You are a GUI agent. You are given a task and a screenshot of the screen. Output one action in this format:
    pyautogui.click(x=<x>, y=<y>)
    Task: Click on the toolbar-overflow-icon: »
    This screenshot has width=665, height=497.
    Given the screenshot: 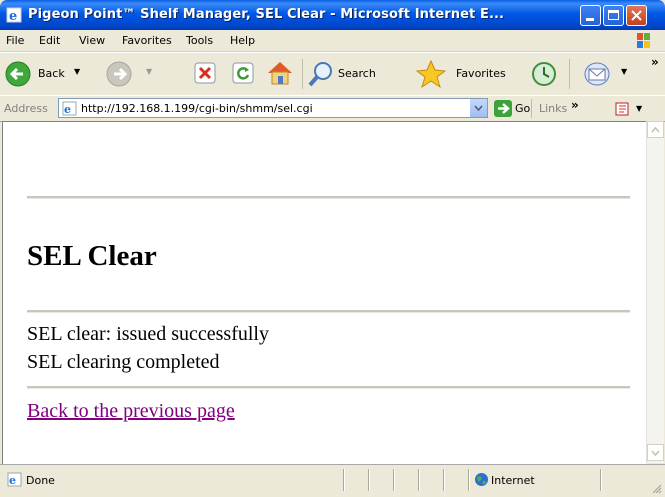 What is the action you would take?
    pyautogui.click(x=655, y=62)
    